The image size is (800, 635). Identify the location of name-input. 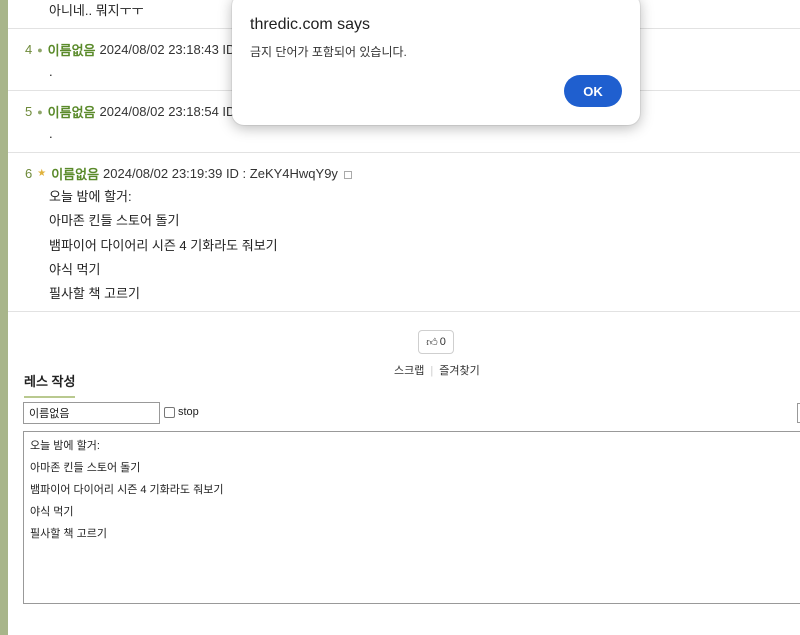
(91, 413).